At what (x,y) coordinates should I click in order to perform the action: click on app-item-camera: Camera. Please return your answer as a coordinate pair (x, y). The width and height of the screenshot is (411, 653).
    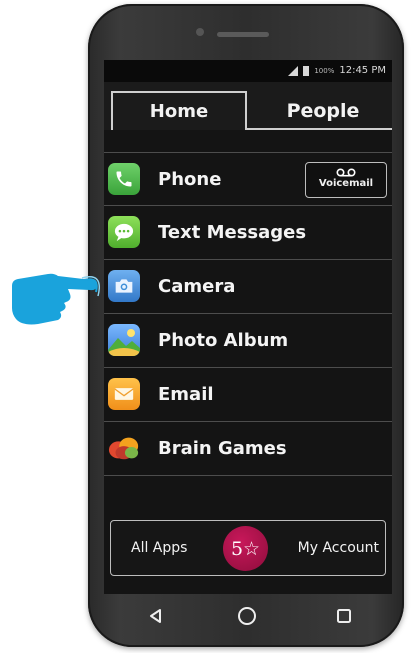
    Looking at the image, I should click on (248, 287).